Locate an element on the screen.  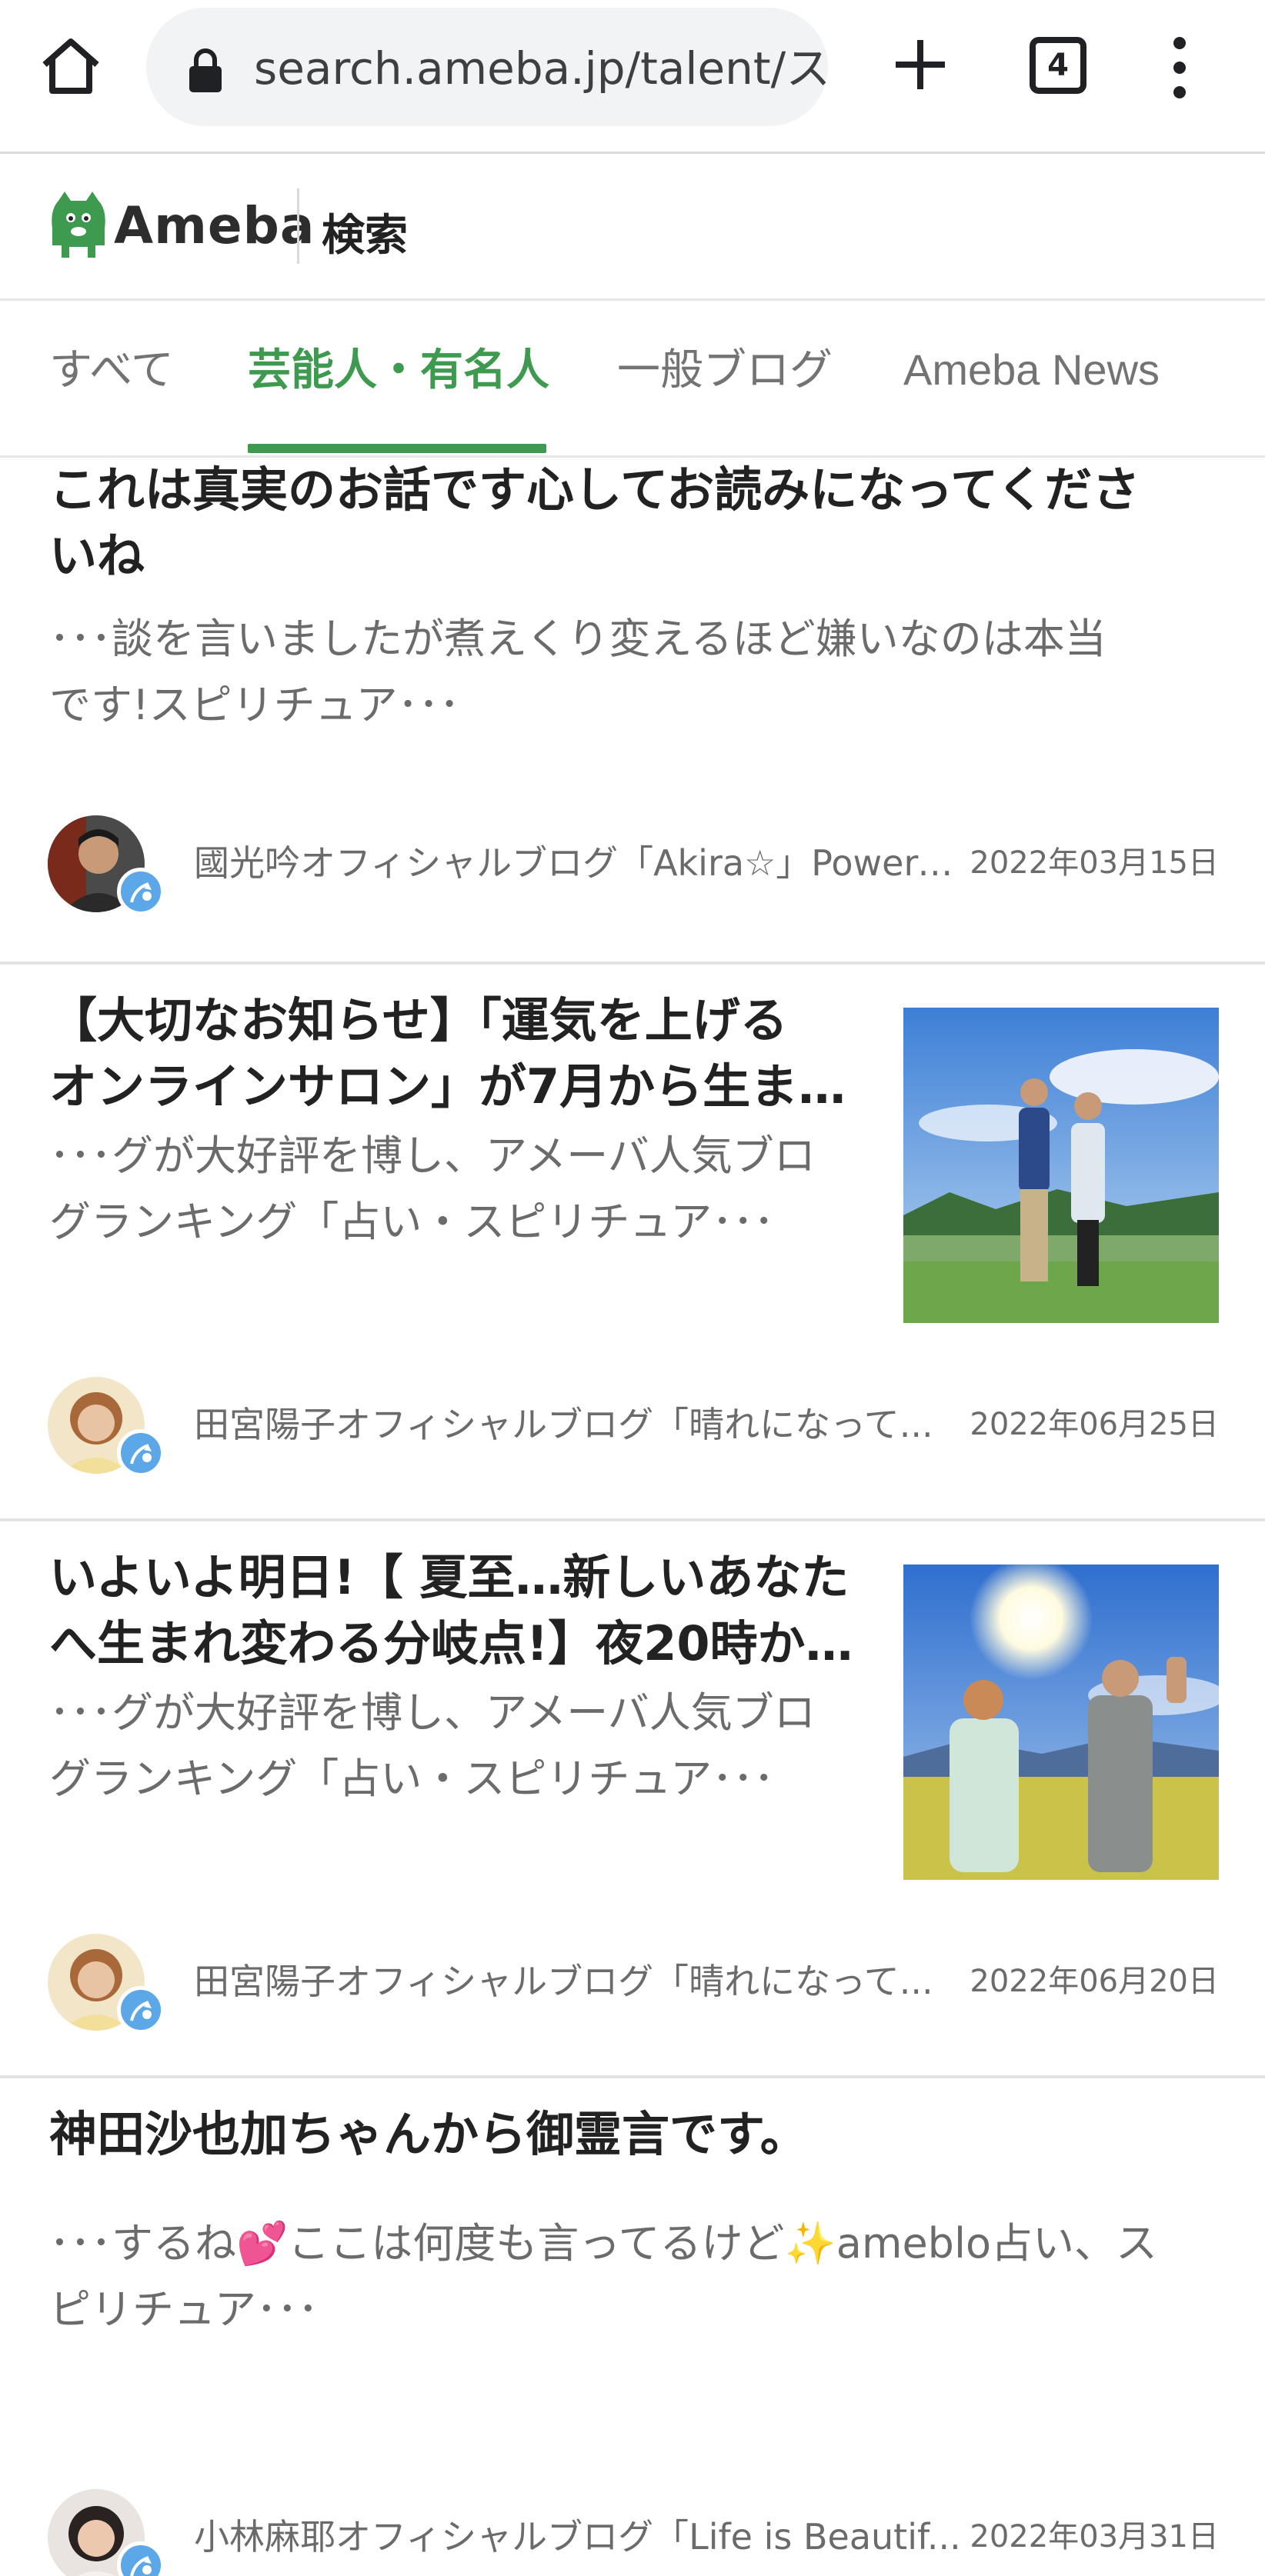
more-vert-icon is located at coordinates (1180, 67).